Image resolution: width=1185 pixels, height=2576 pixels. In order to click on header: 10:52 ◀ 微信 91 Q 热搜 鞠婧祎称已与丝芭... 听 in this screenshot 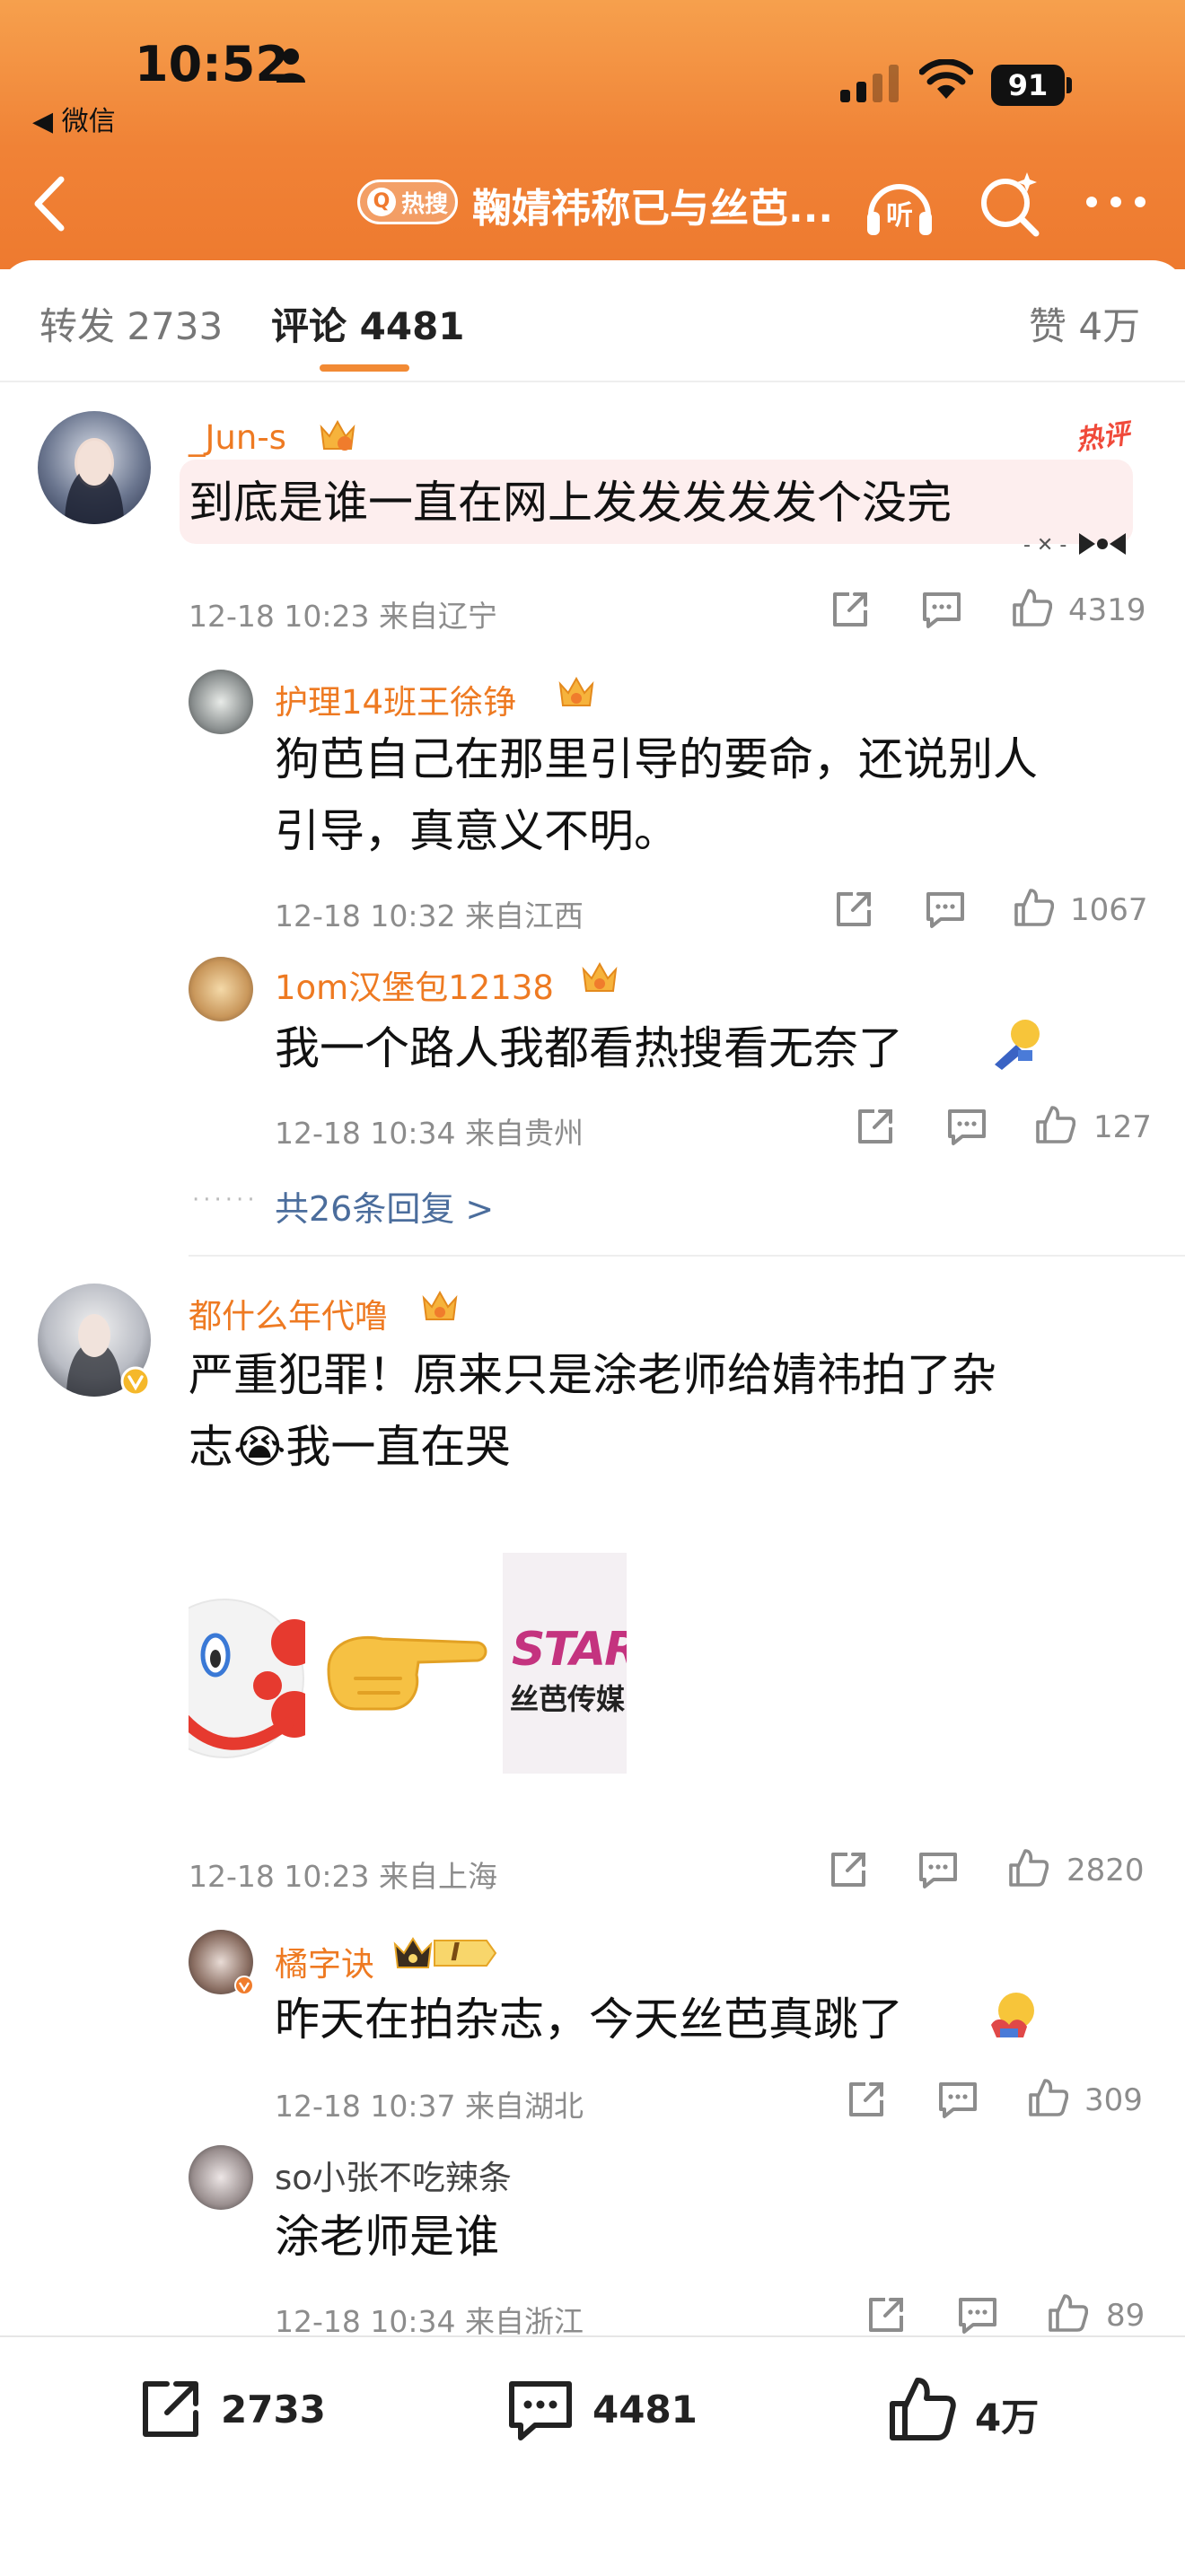, I will do `click(592, 134)`.